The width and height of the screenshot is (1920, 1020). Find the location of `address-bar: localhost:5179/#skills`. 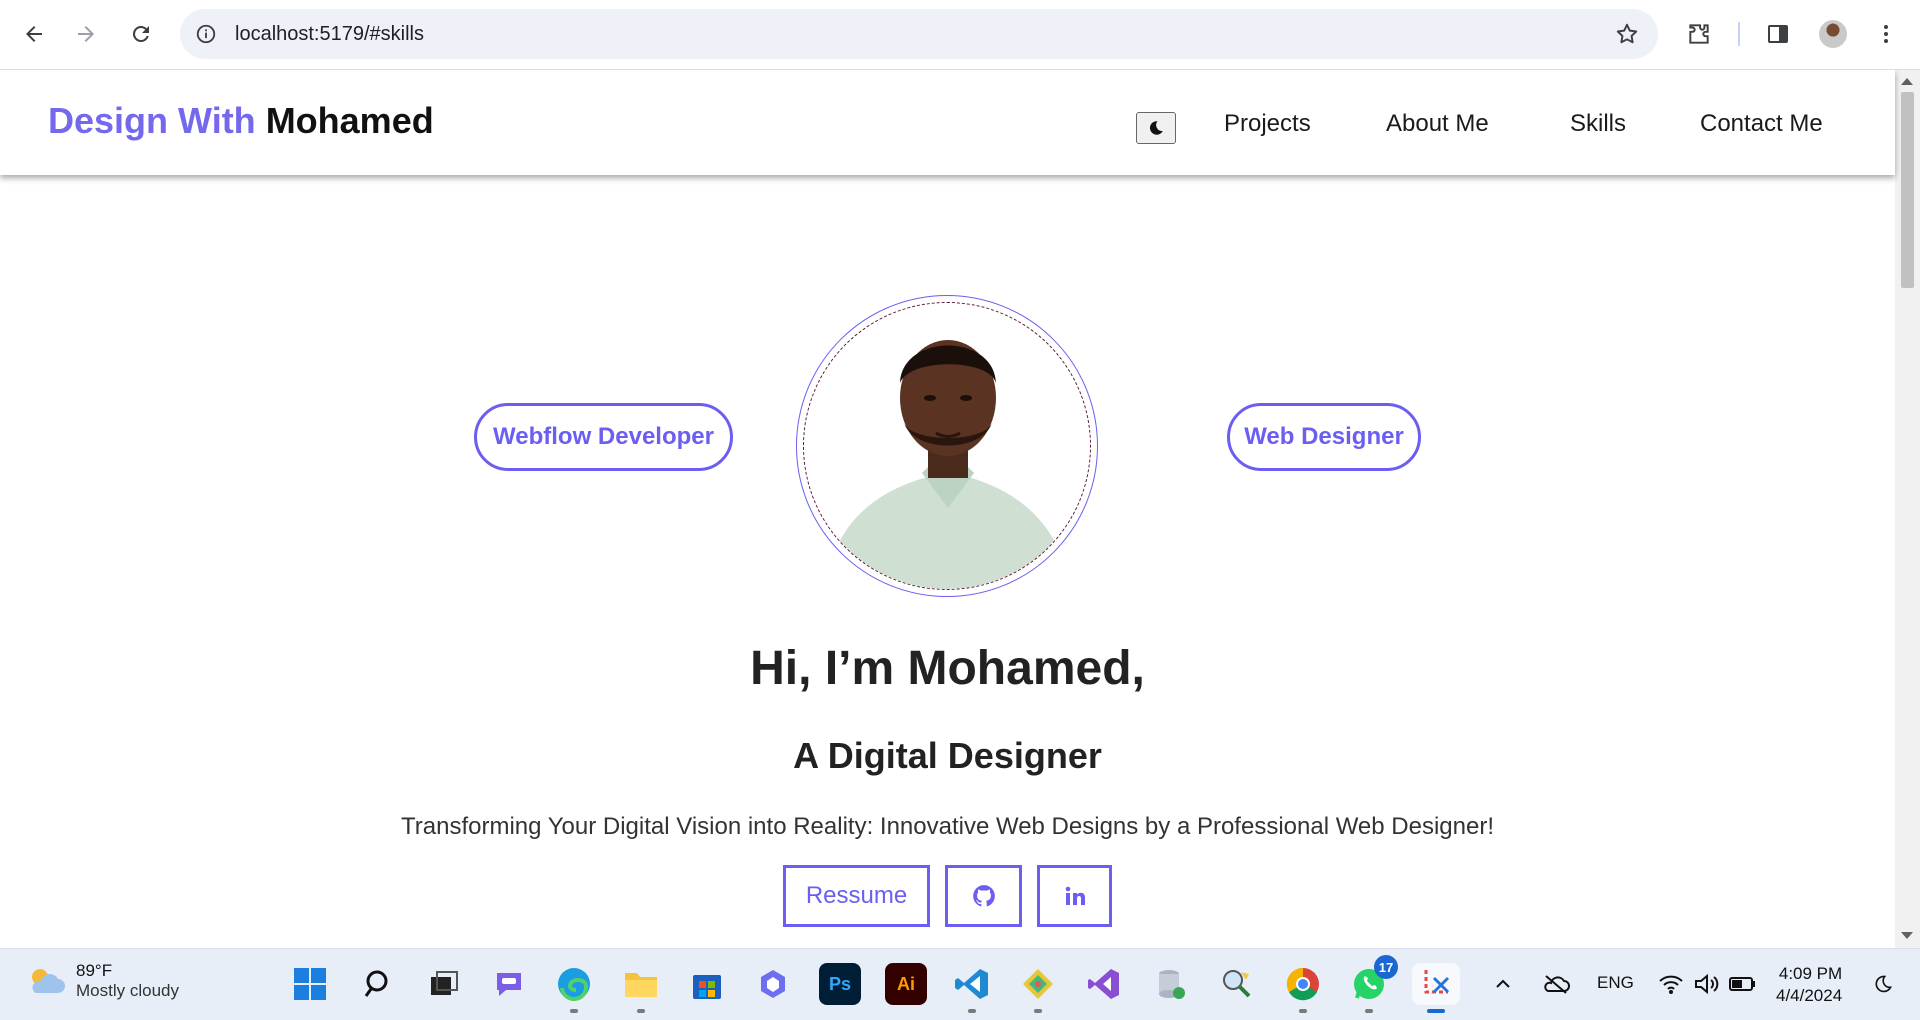

address-bar: localhost:5179/#skills is located at coordinates (919, 34).